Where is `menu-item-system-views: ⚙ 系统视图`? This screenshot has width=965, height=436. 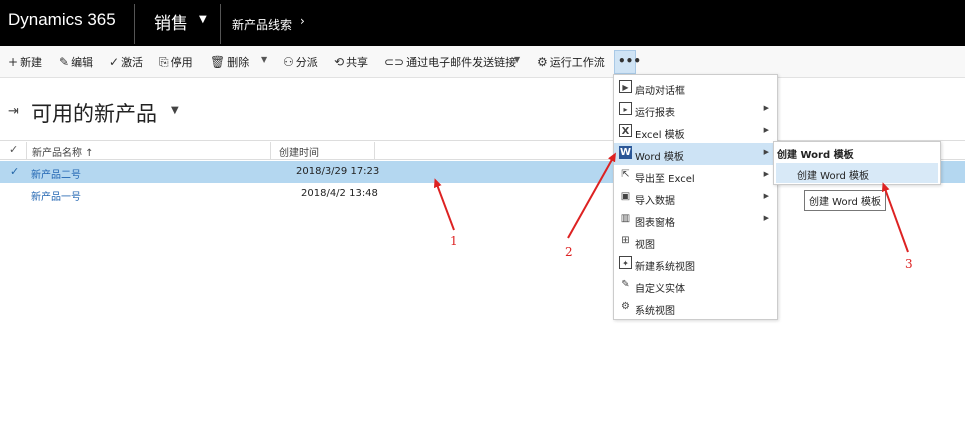
menu-item-system-views: ⚙ 系统视图 is located at coordinates (695, 308).